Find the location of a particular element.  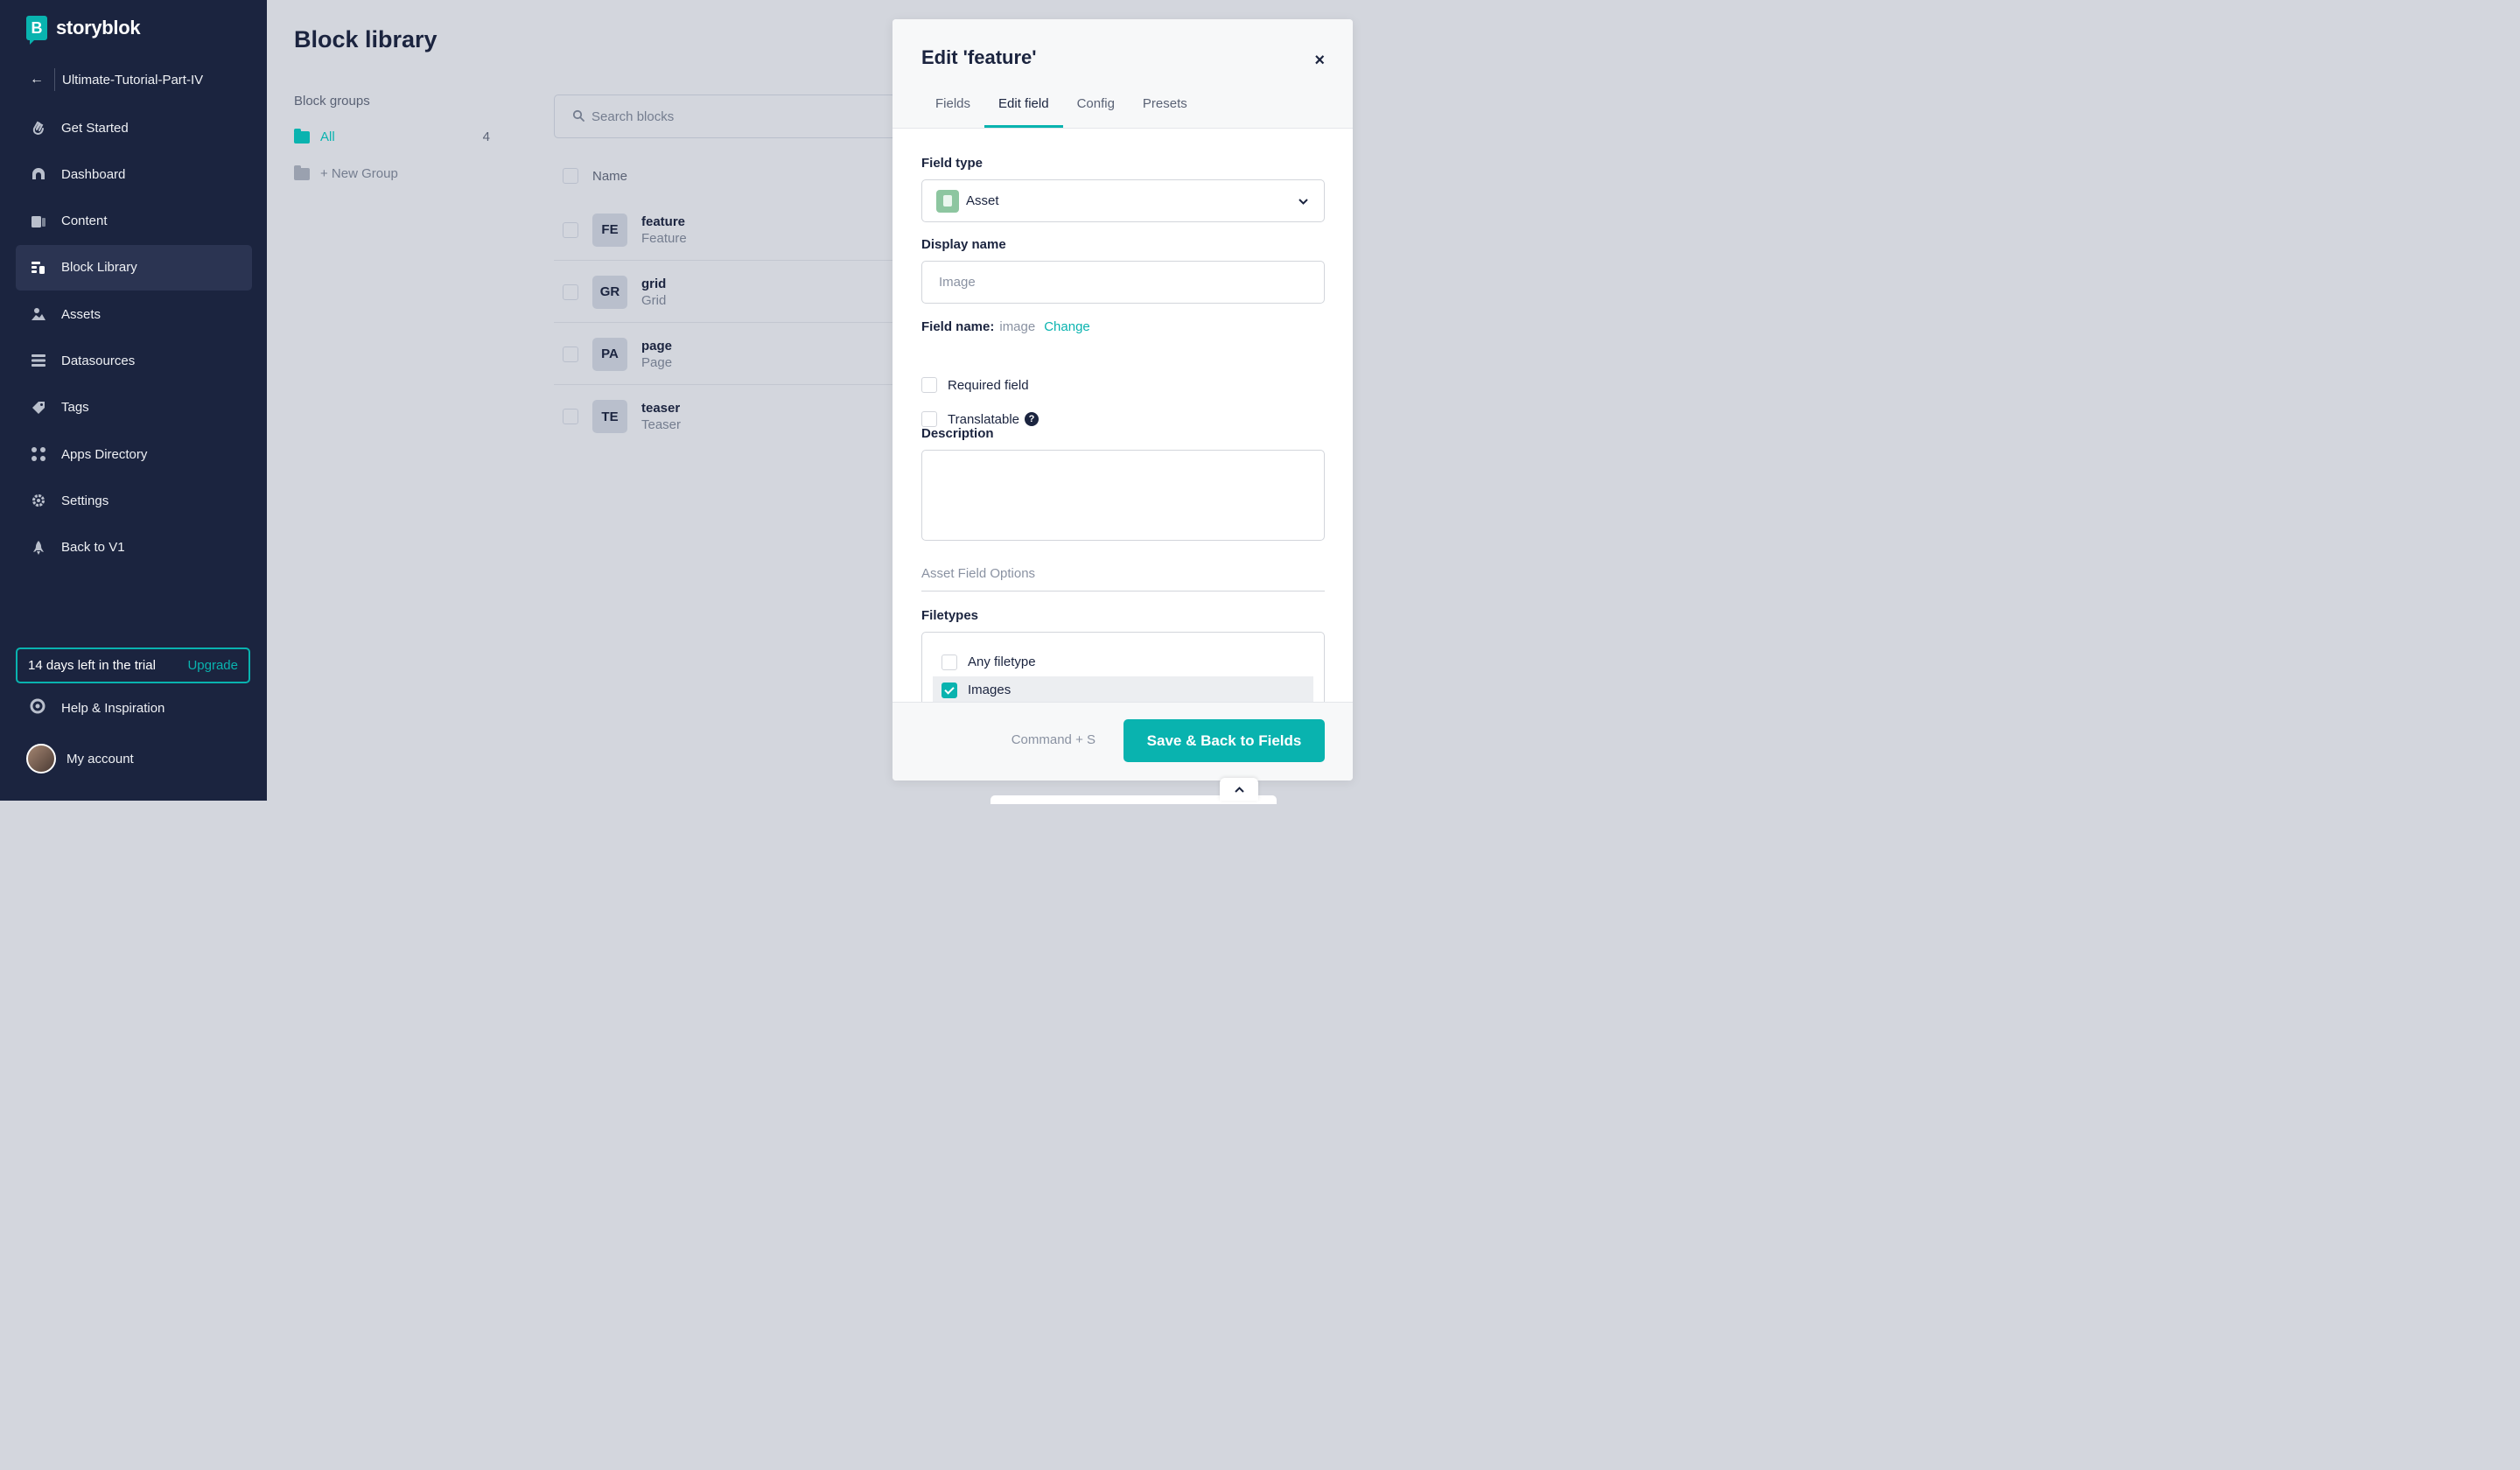

display-name-input: Image is located at coordinates (1123, 282).